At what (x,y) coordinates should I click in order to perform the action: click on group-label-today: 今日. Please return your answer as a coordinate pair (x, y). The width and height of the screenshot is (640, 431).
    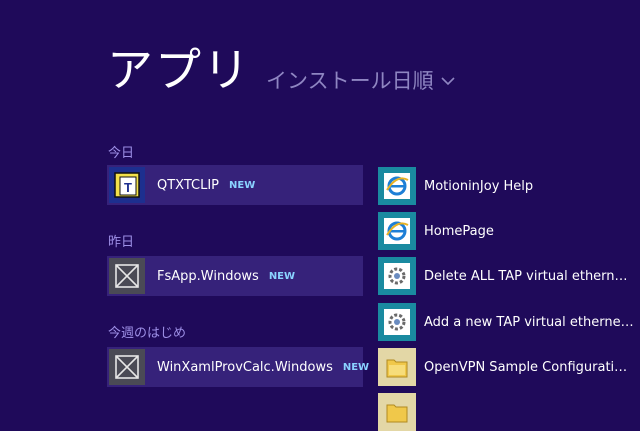
    Looking at the image, I should click on (121, 153).